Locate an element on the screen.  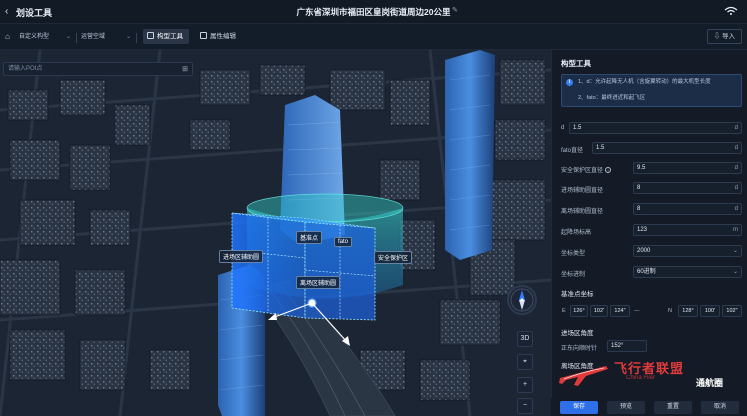
home-icon: ⌂ is located at coordinates (7, 36).